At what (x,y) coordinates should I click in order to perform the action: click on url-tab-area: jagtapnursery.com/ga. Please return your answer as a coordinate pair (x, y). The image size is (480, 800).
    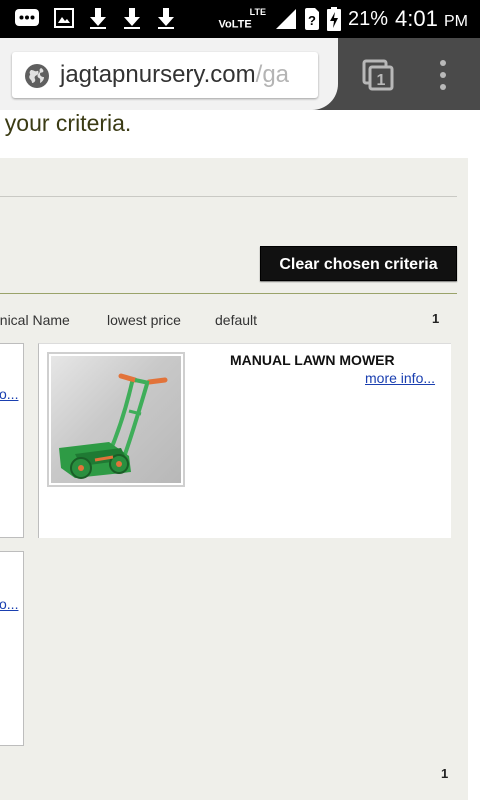
    Looking at the image, I should click on (169, 74).